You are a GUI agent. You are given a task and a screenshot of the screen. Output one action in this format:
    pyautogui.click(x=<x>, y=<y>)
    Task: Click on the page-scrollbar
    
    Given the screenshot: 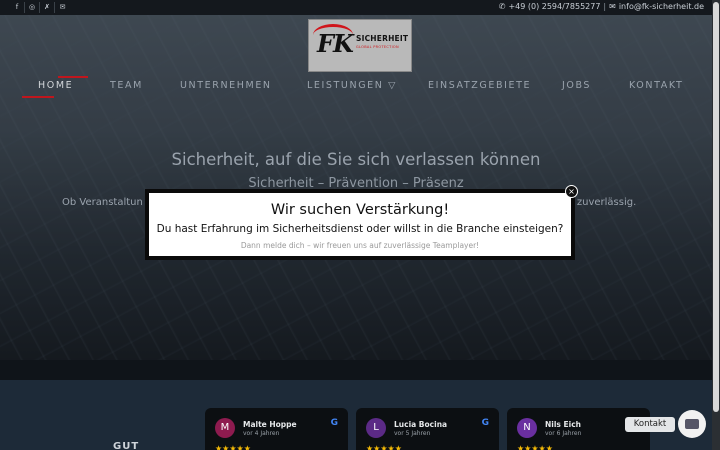 What is the action you would take?
    pyautogui.click(x=716, y=225)
    